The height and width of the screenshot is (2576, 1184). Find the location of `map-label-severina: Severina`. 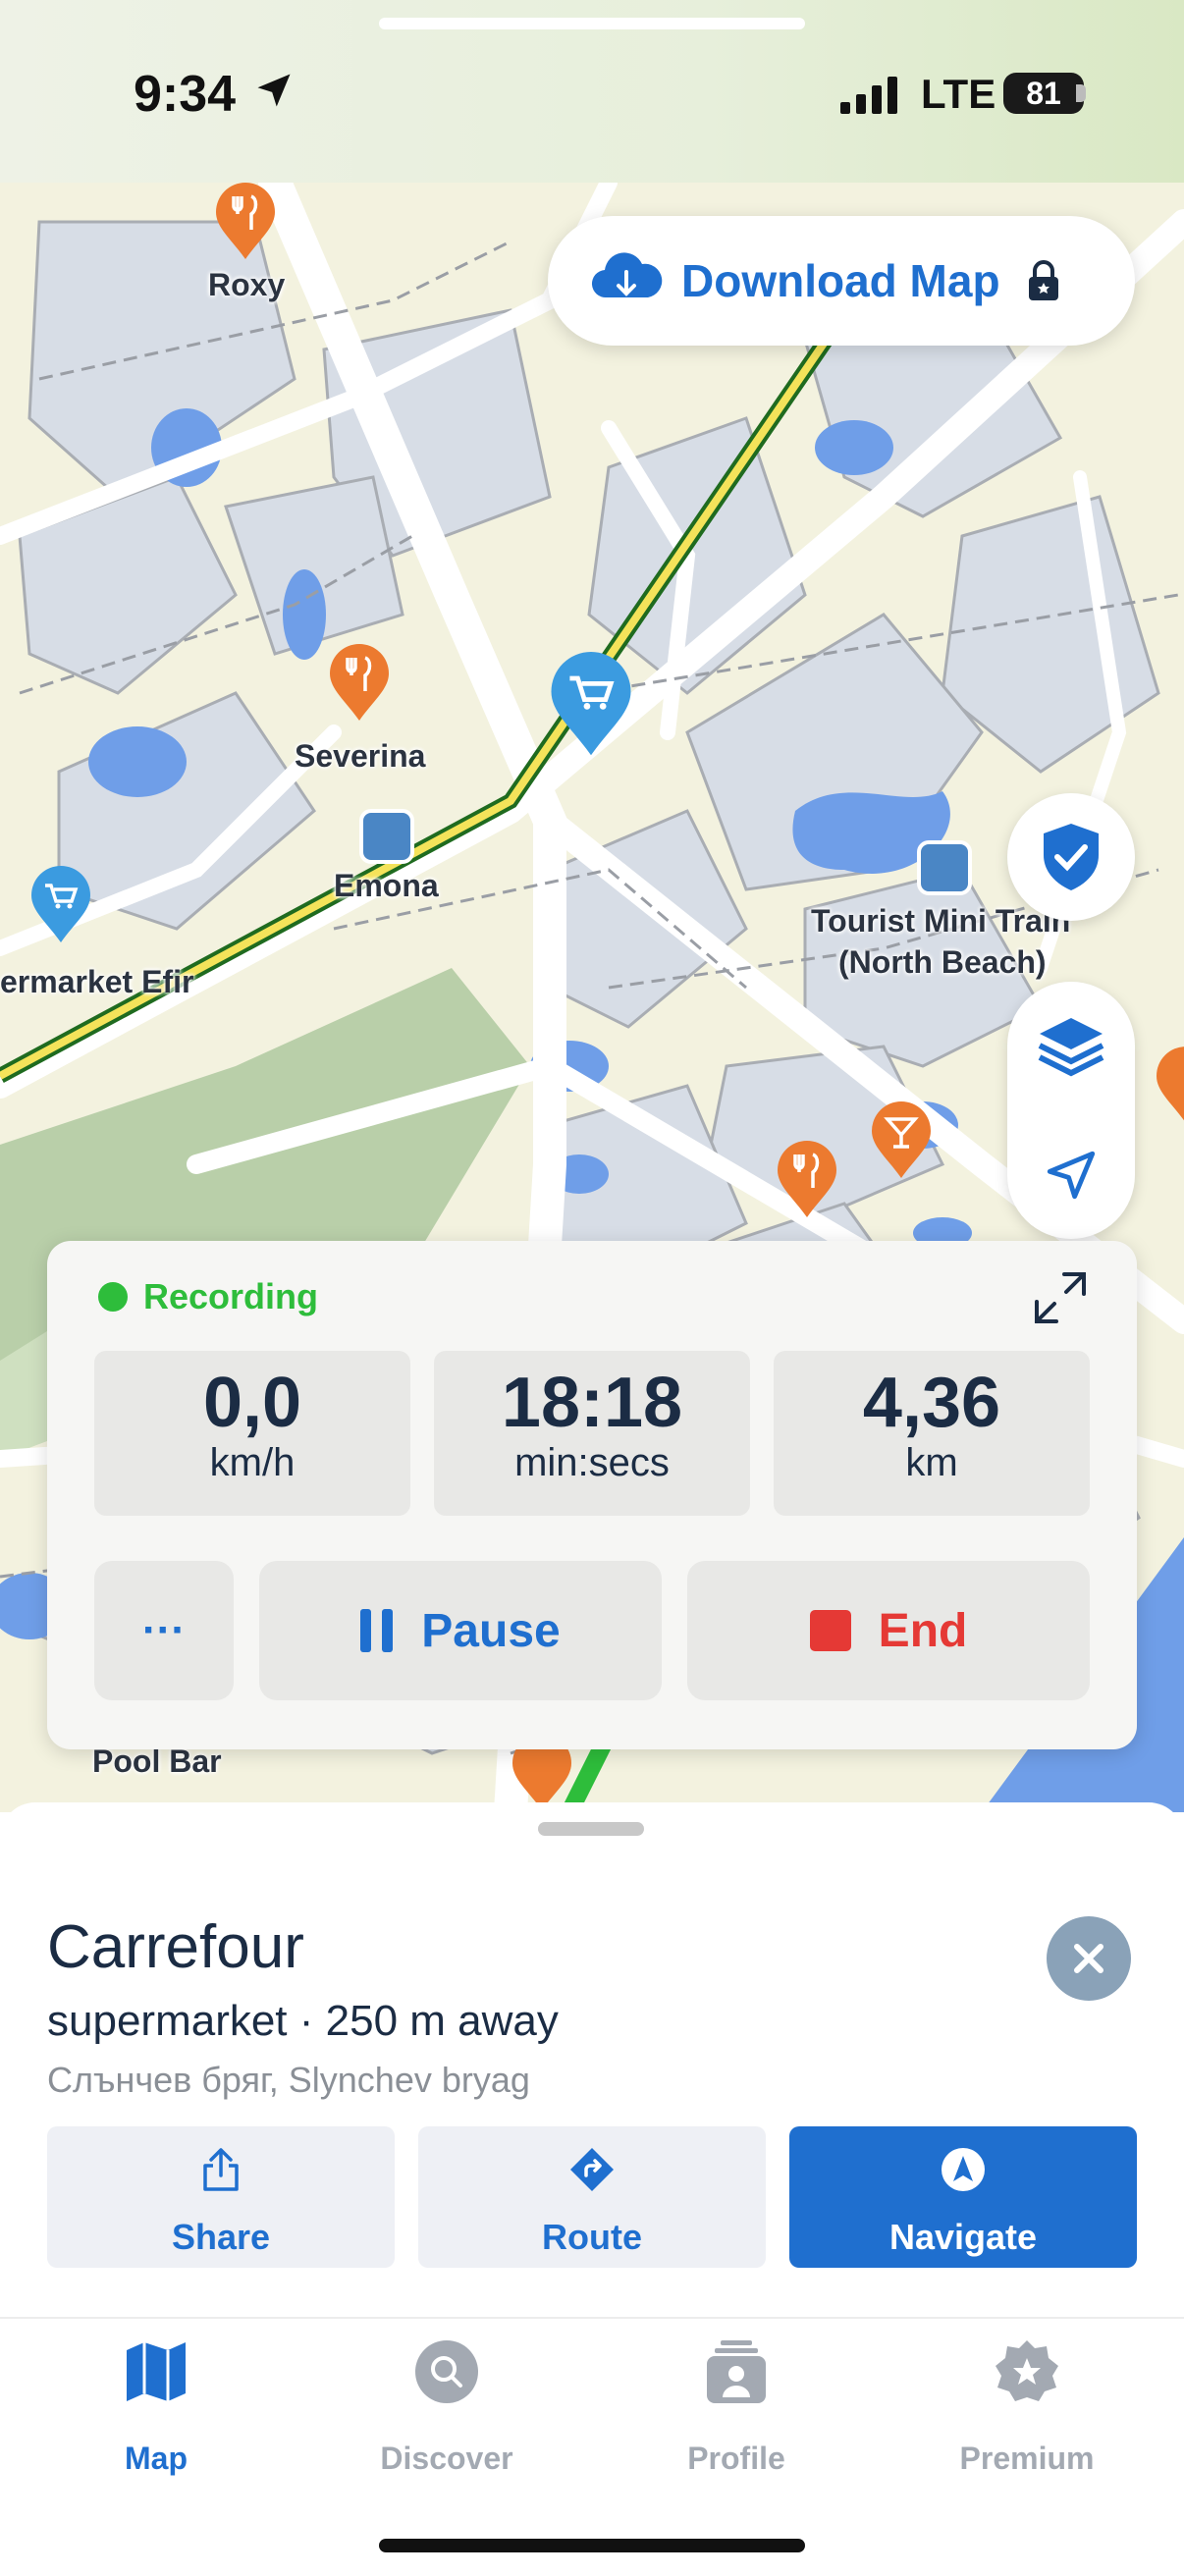

map-label-severina: Severina is located at coordinates (360, 756).